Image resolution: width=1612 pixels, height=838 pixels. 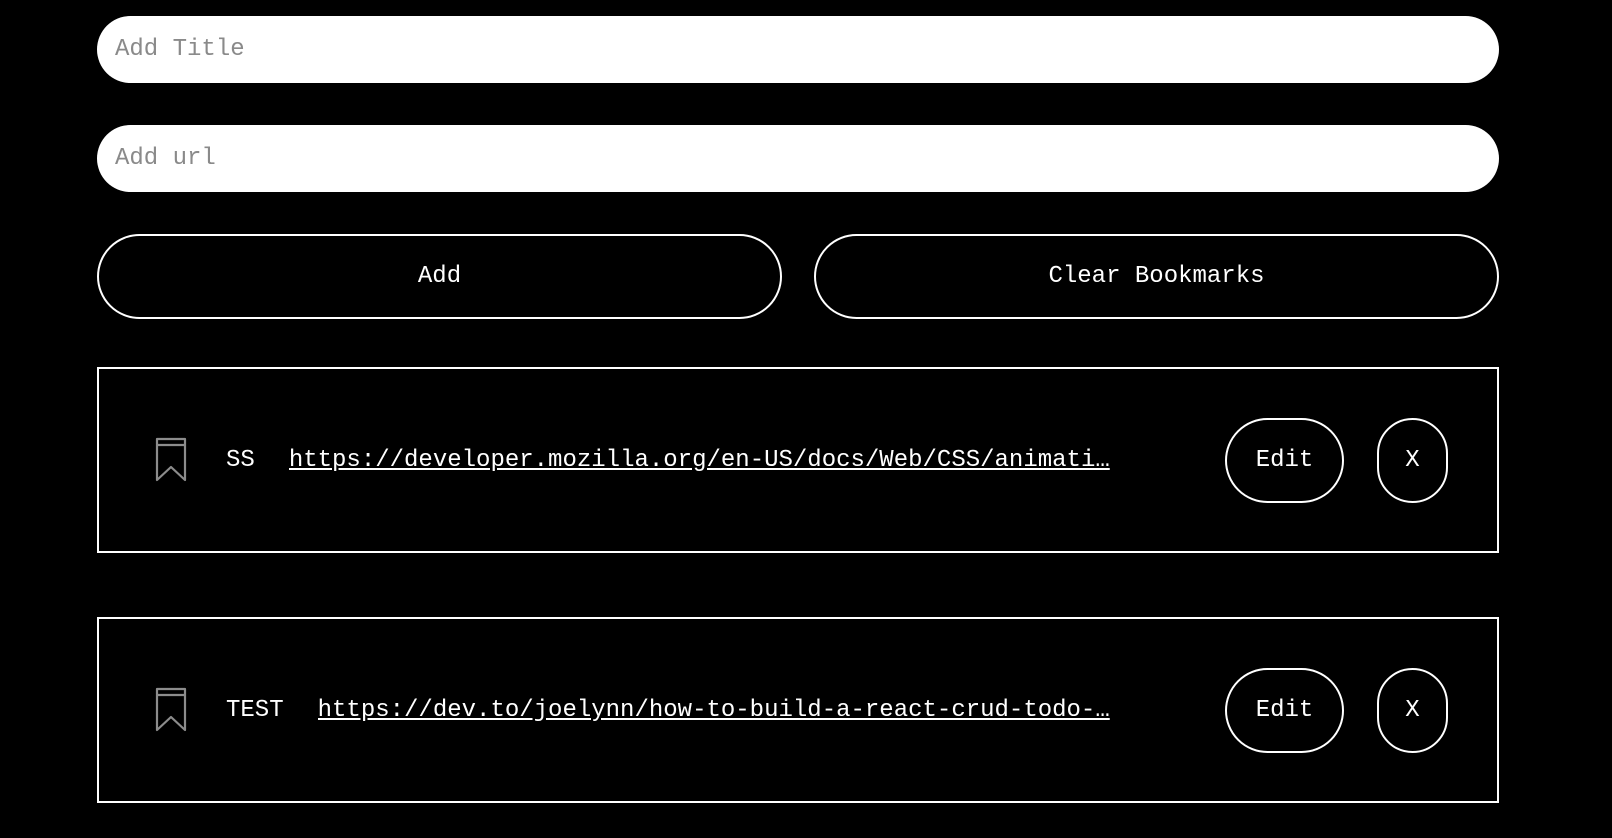 I want to click on title-input, so click(x=798, y=49).